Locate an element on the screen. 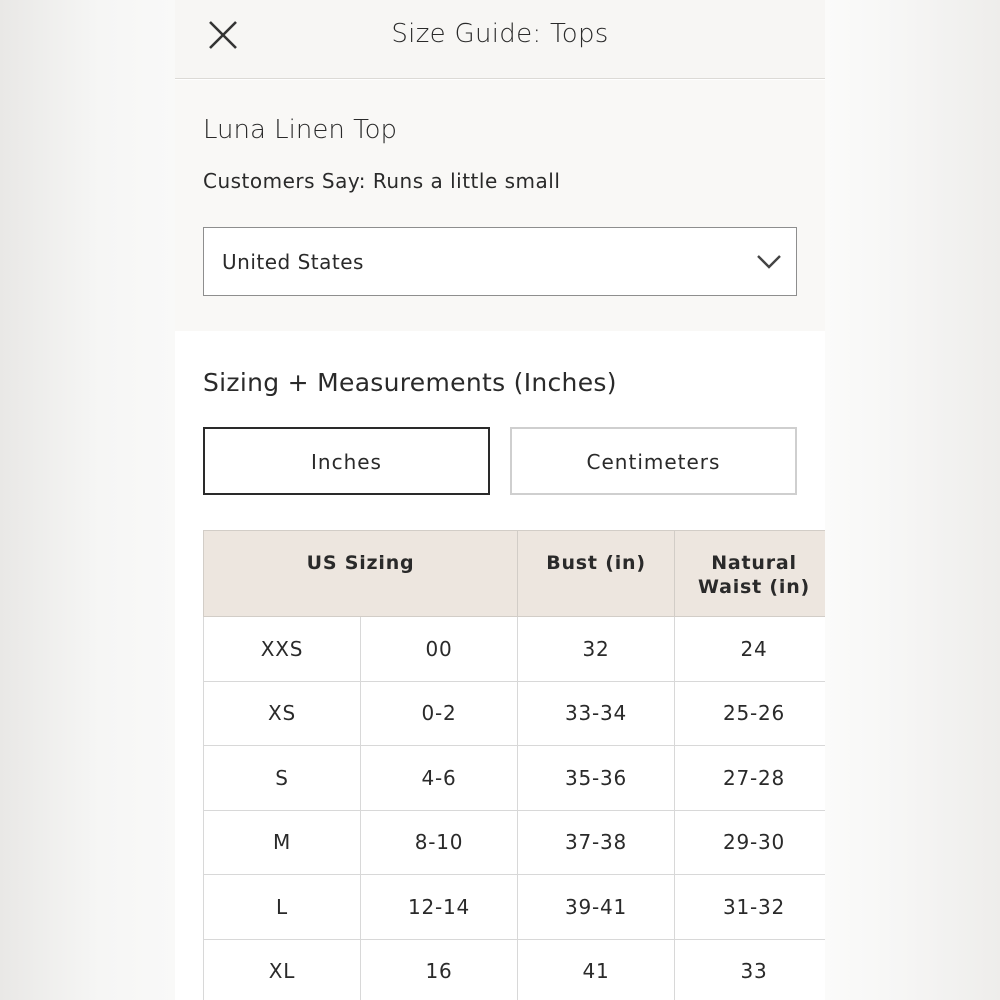  us-size: 8-10 is located at coordinates (439, 842).